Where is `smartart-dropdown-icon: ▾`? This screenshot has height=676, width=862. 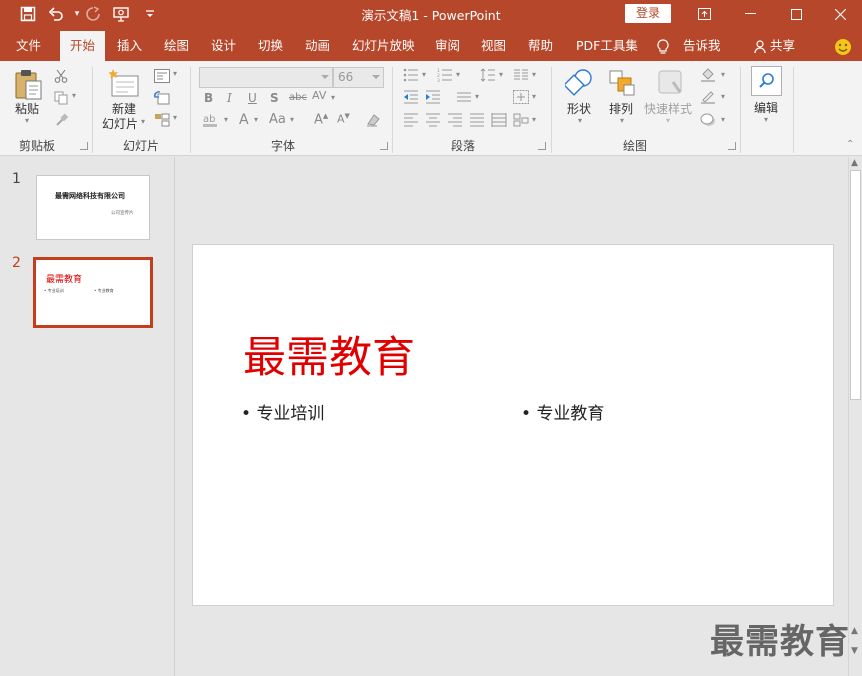 smartart-dropdown-icon: ▾ is located at coordinates (534, 119).